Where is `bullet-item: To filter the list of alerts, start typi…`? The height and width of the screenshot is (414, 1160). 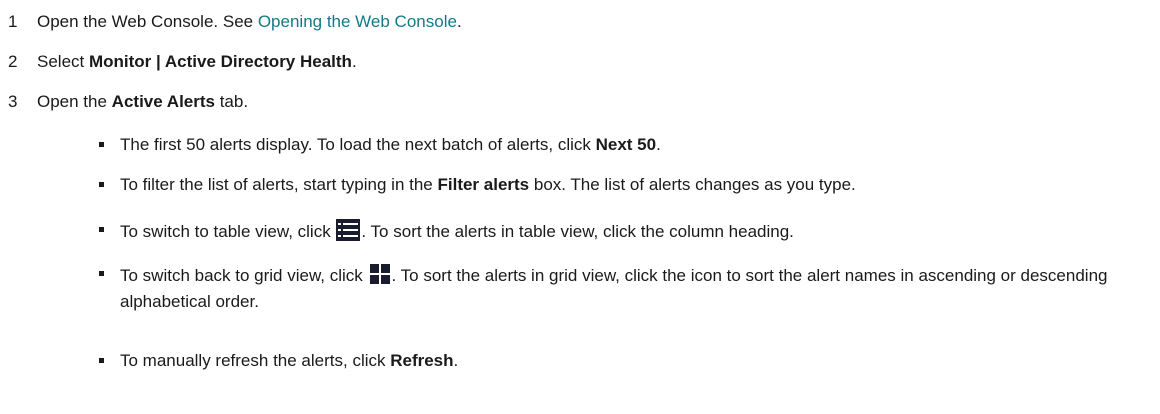 bullet-item: To filter the list of alerts, start typi… is located at coordinates (580, 185).